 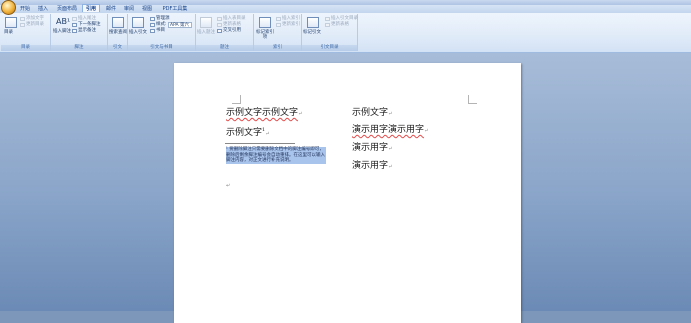 I want to click on insert-endnote-button: 插入尾注, so click(x=87, y=18).